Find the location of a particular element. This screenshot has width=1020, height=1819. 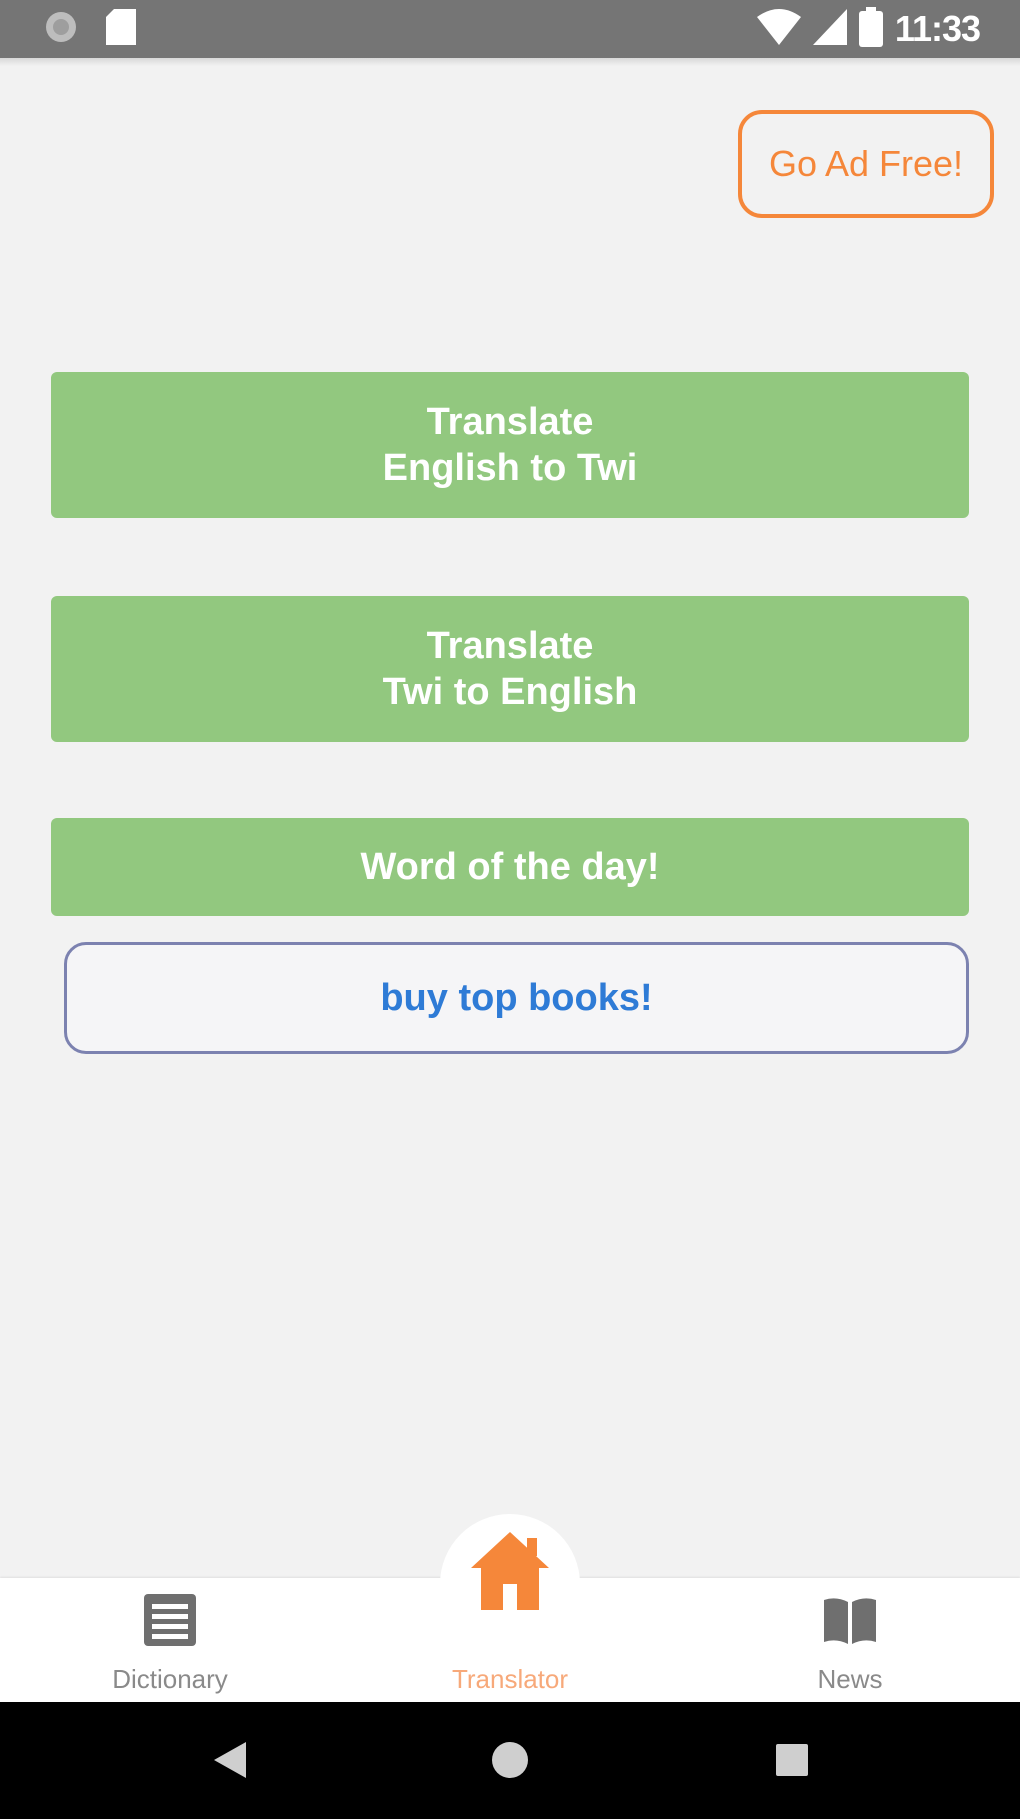

recent-apps-icon is located at coordinates (792, 1760).